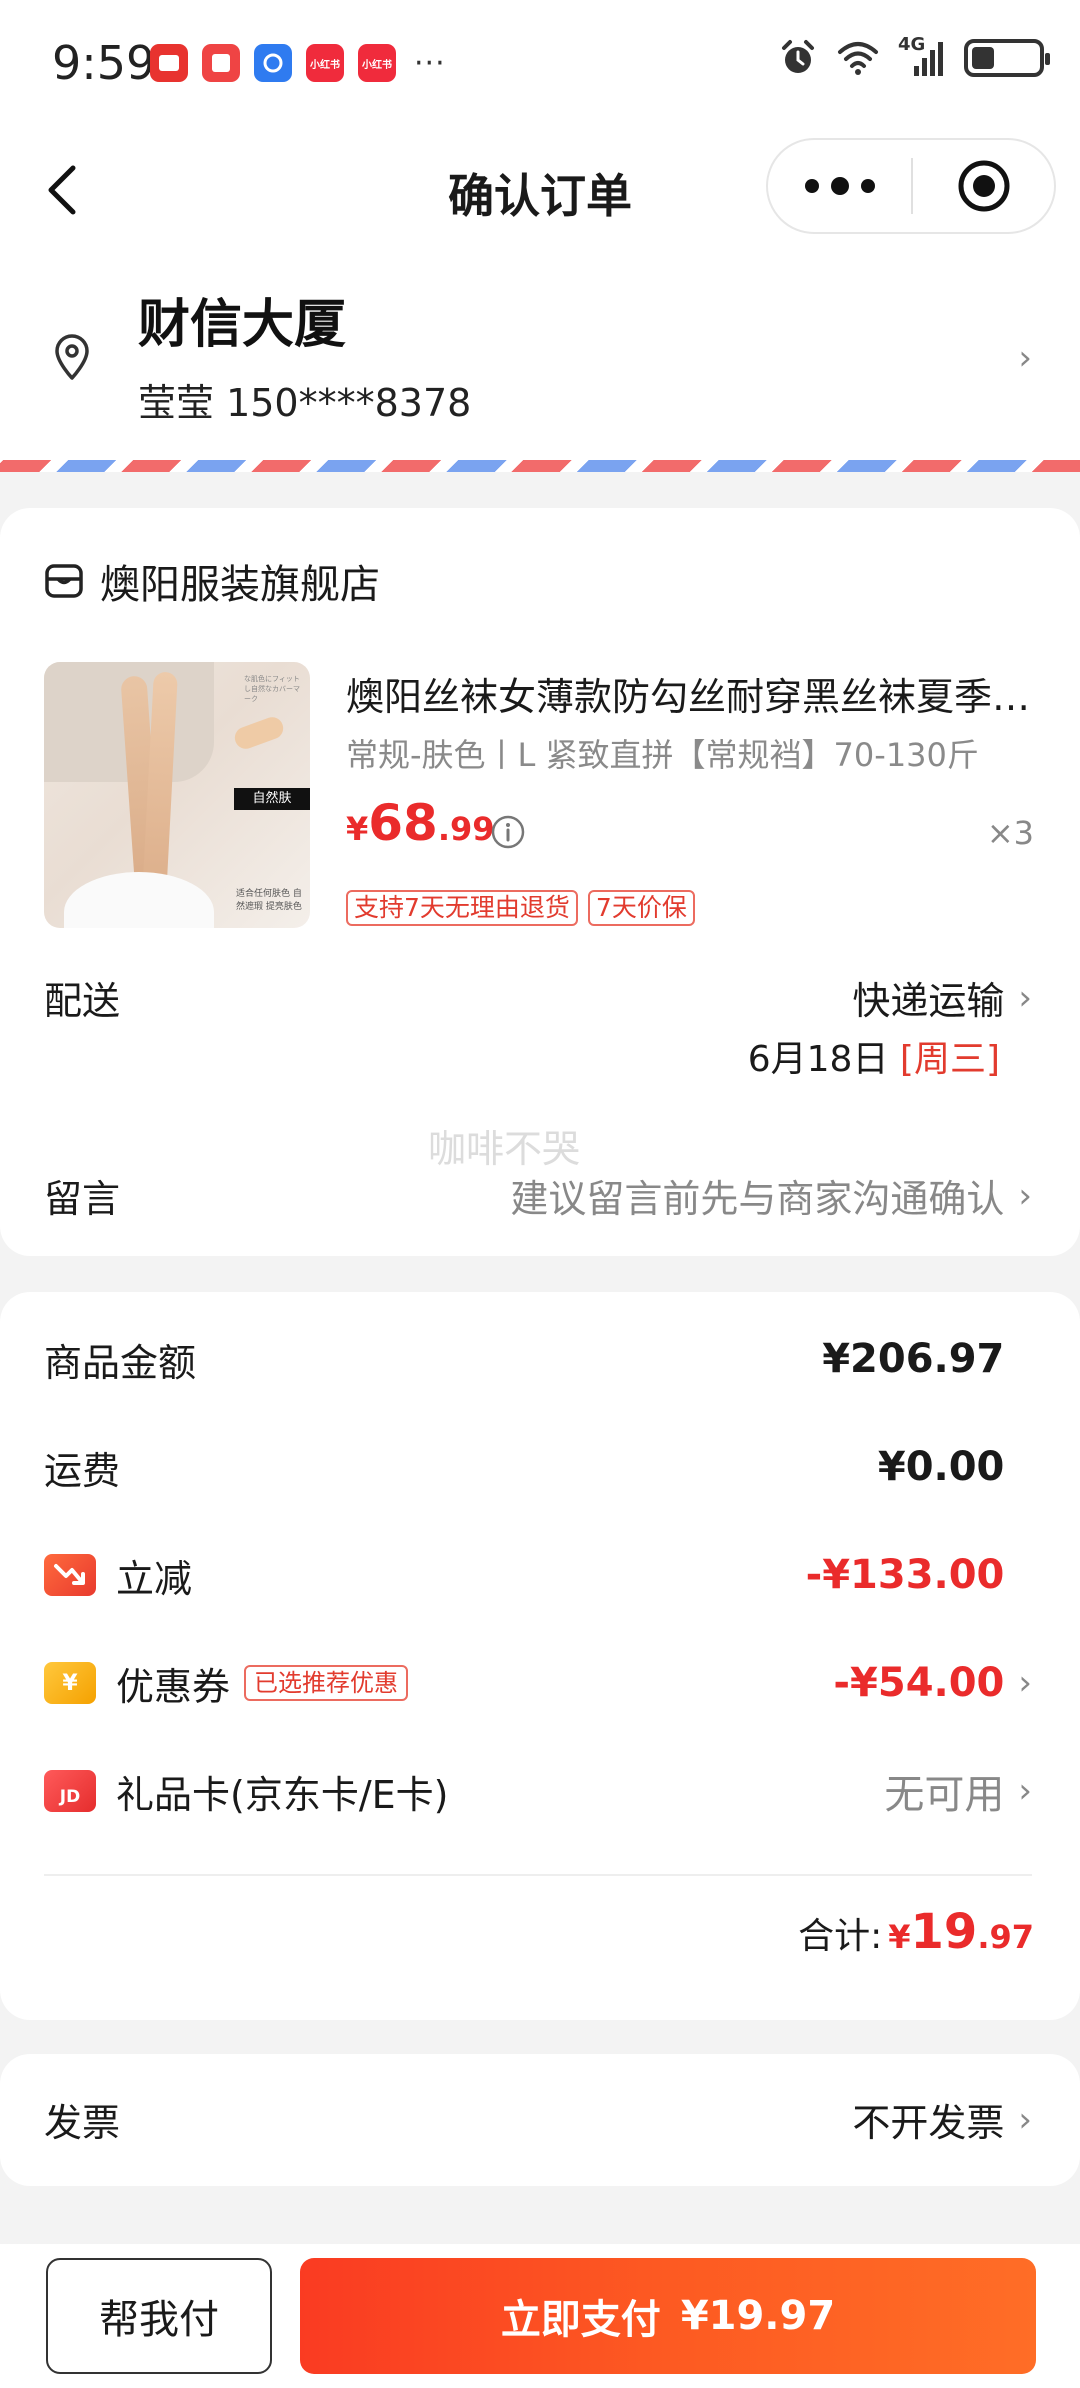 This screenshot has width=1080, height=2388. What do you see at coordinates (430, 63) in the screenshot?
I see `more-notifications-icon: ···` at bounding box center [430, 63].